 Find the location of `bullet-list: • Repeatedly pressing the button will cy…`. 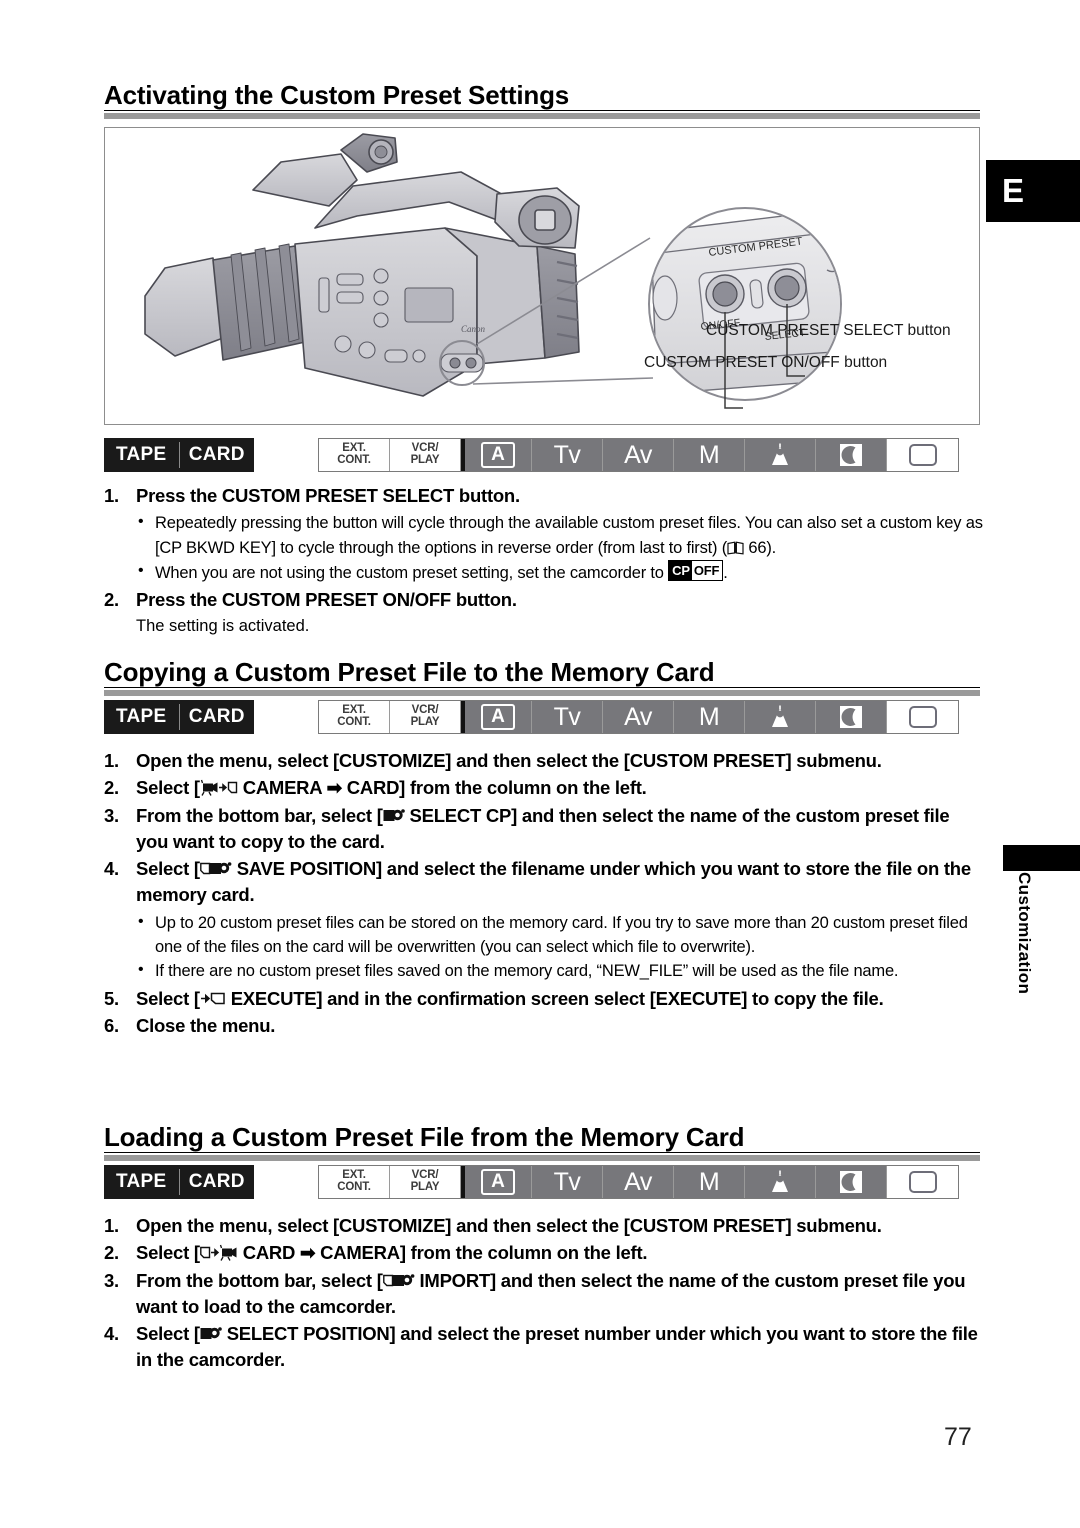

bullet-list: • Repeatedly pressing the button will cy… is located at coordinates (544, 548).